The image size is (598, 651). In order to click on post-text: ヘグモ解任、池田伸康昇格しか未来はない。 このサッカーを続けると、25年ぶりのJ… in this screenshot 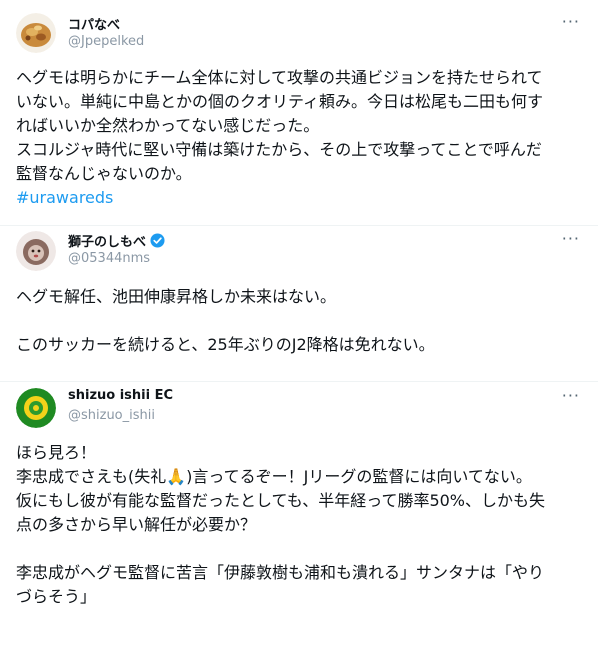, I will do `click(299, 321)`.